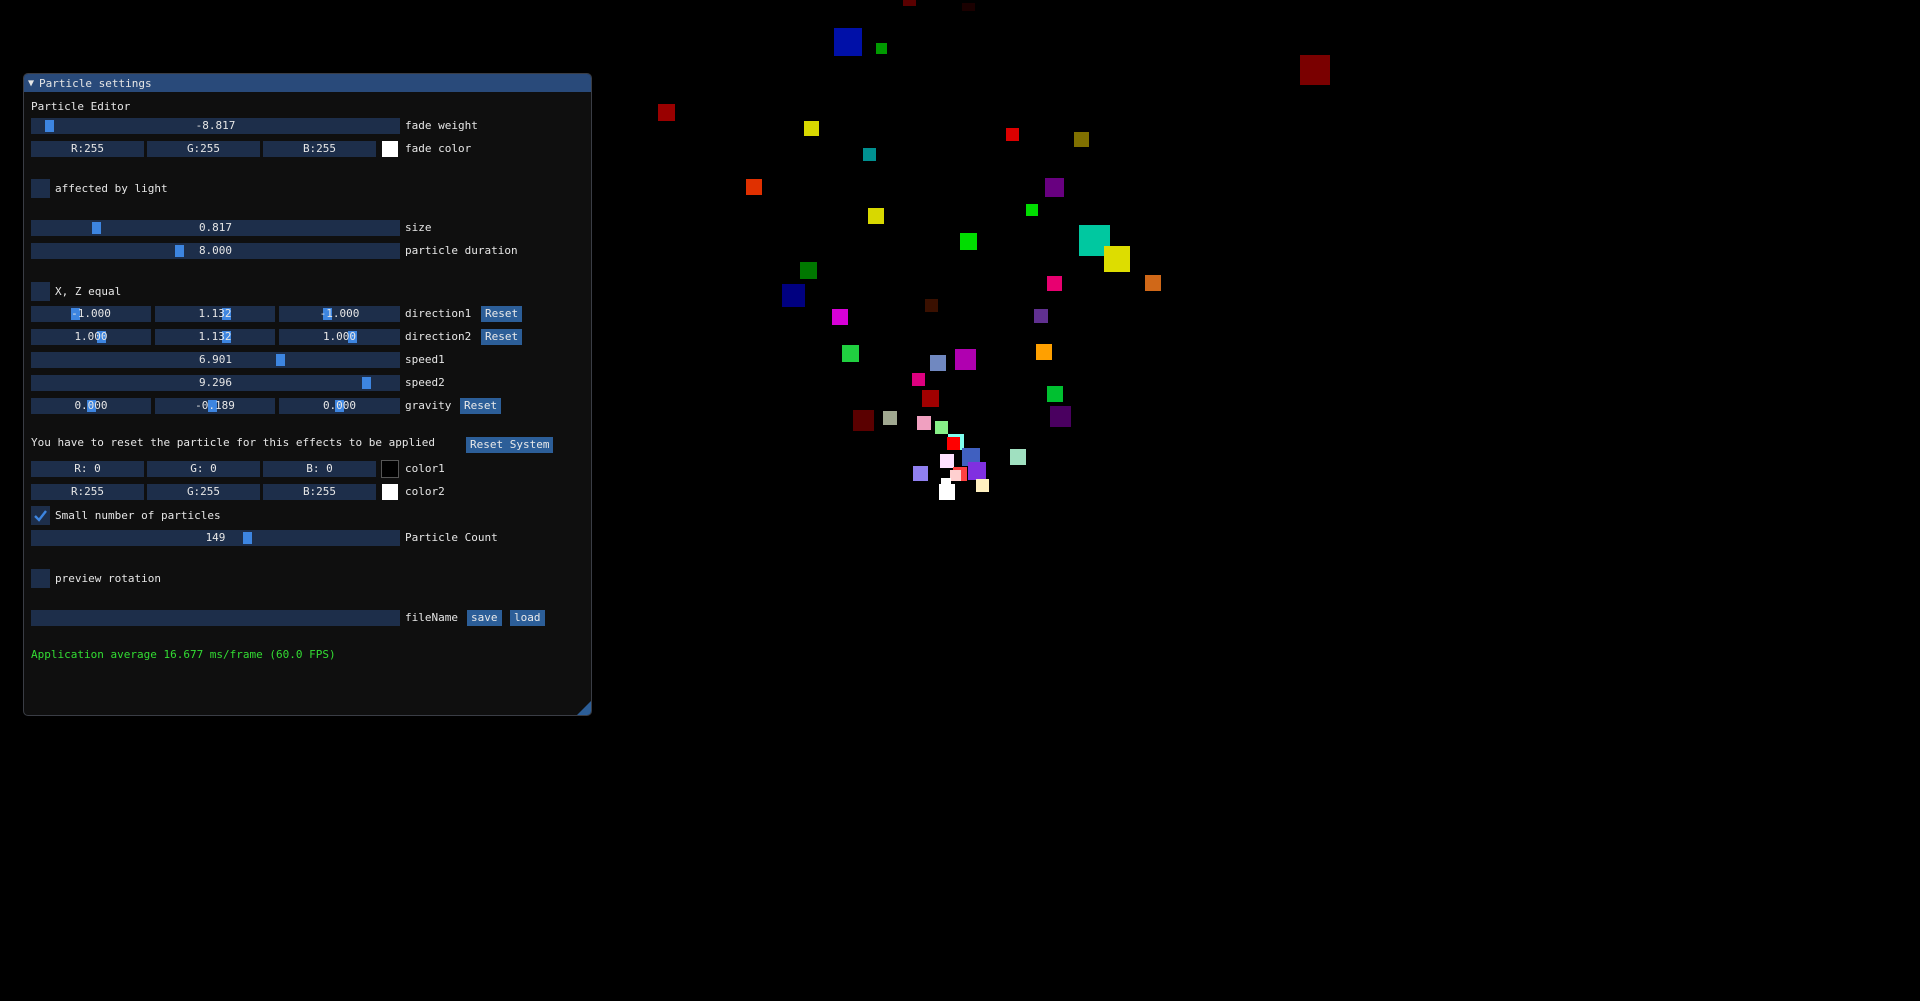  Describe the element at coordinates (91, 314) in the screenshot. I see `direction1-x-drag: -1.000` at that location.